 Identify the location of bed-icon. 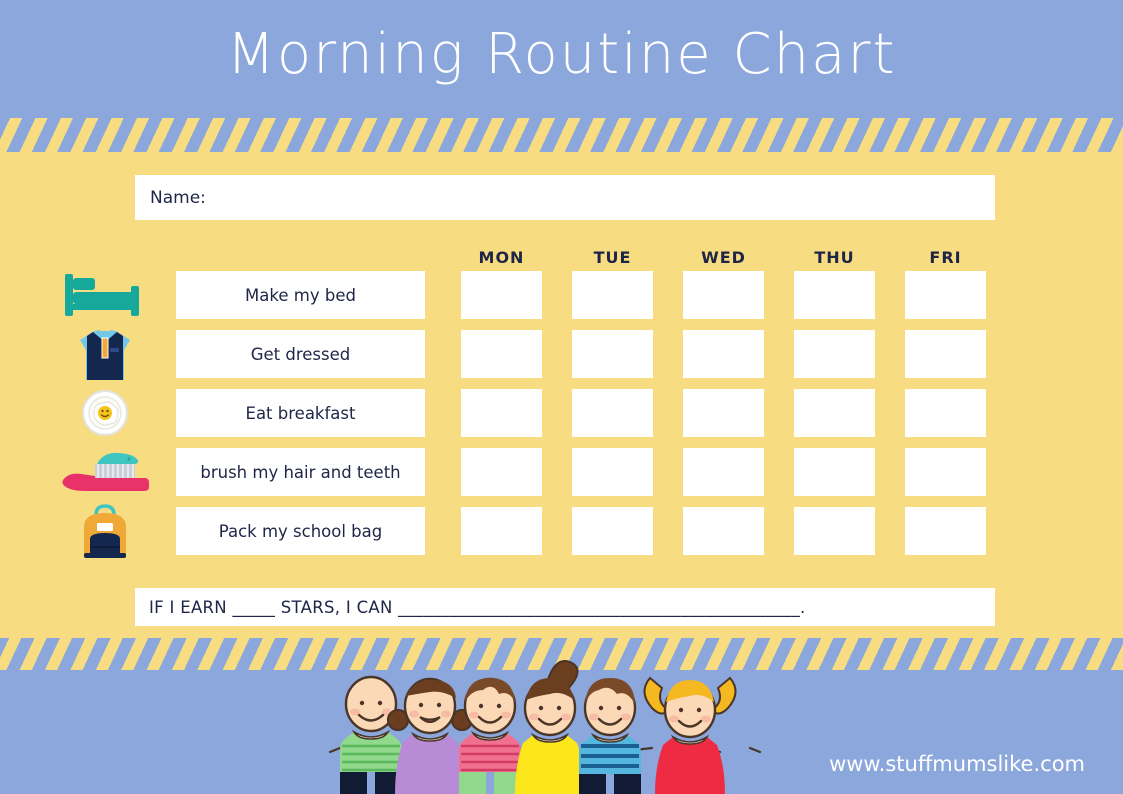
(105, 295).